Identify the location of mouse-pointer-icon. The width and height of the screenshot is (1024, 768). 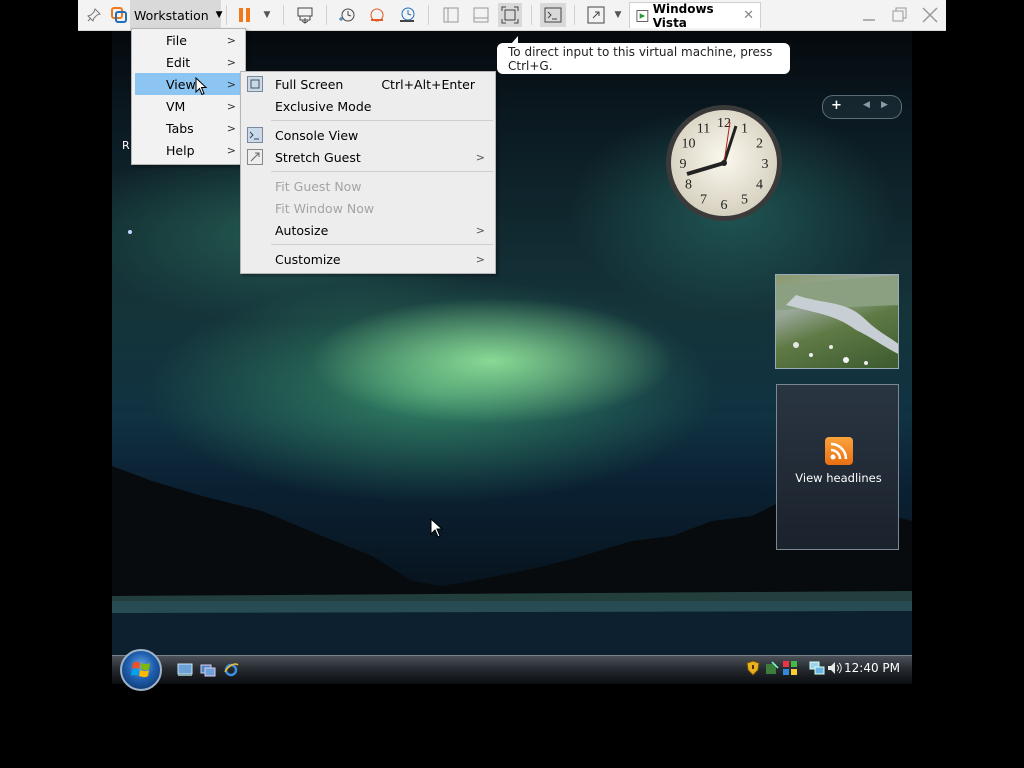
(201, 86).